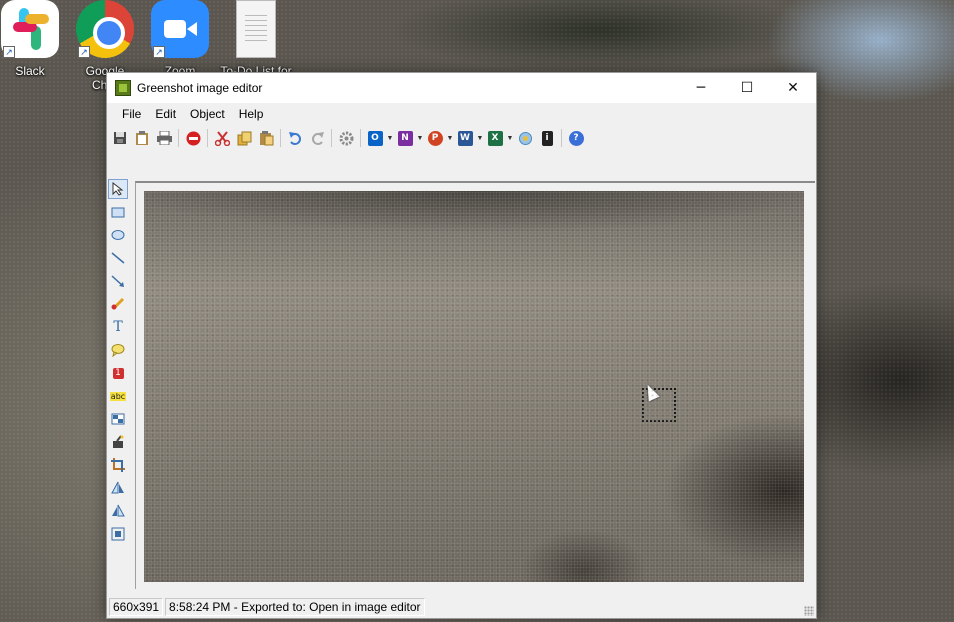 The width and height of the screenshot is (954, 622). I want to click on resize-icon, so click(118, 534).